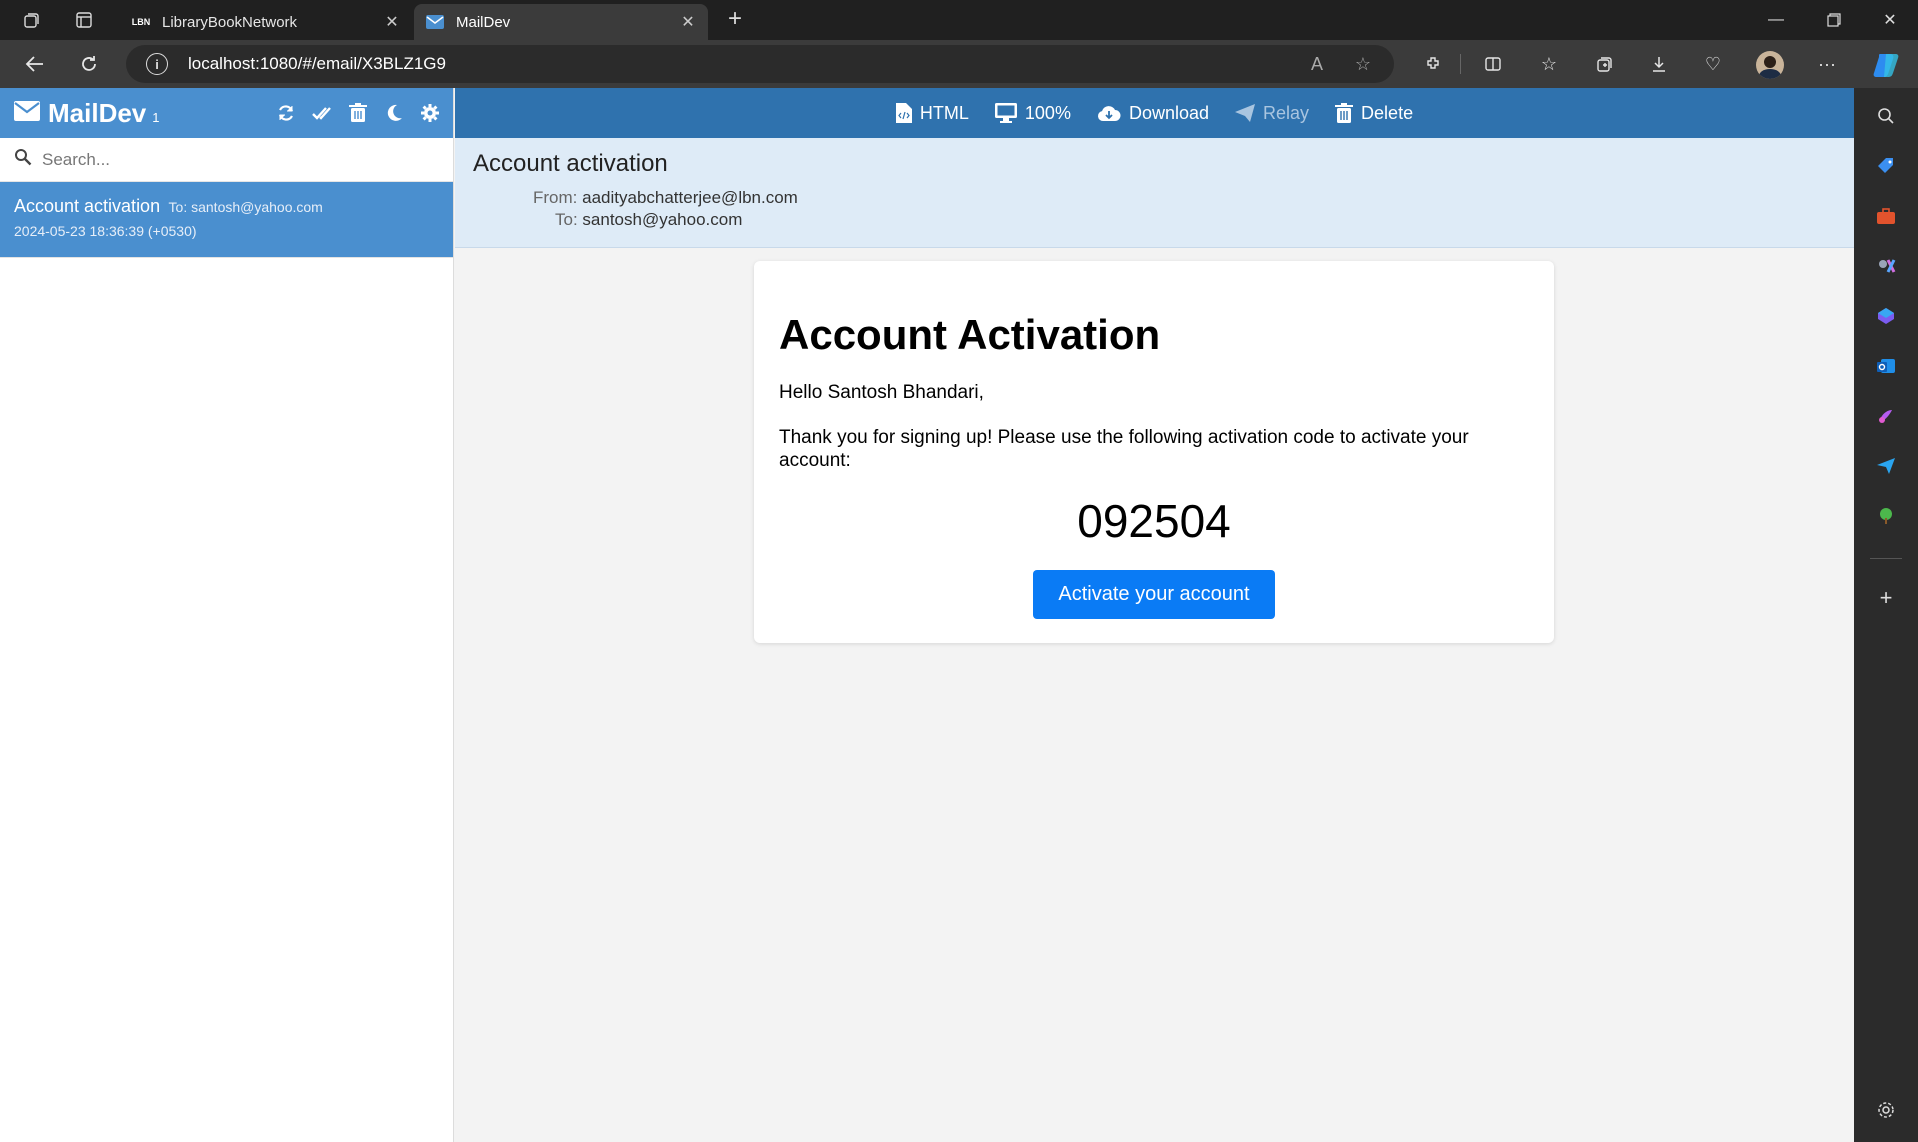  What do you see at coordinates (358, 113) in the screenshot?
I see `delete-all-icon` at bounding box center [358, 113].